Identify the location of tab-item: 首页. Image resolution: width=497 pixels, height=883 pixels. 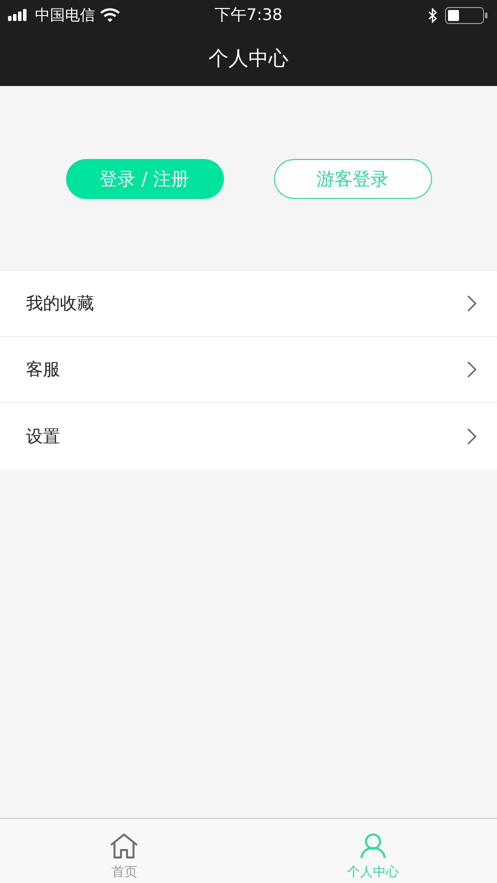
(124, 851).